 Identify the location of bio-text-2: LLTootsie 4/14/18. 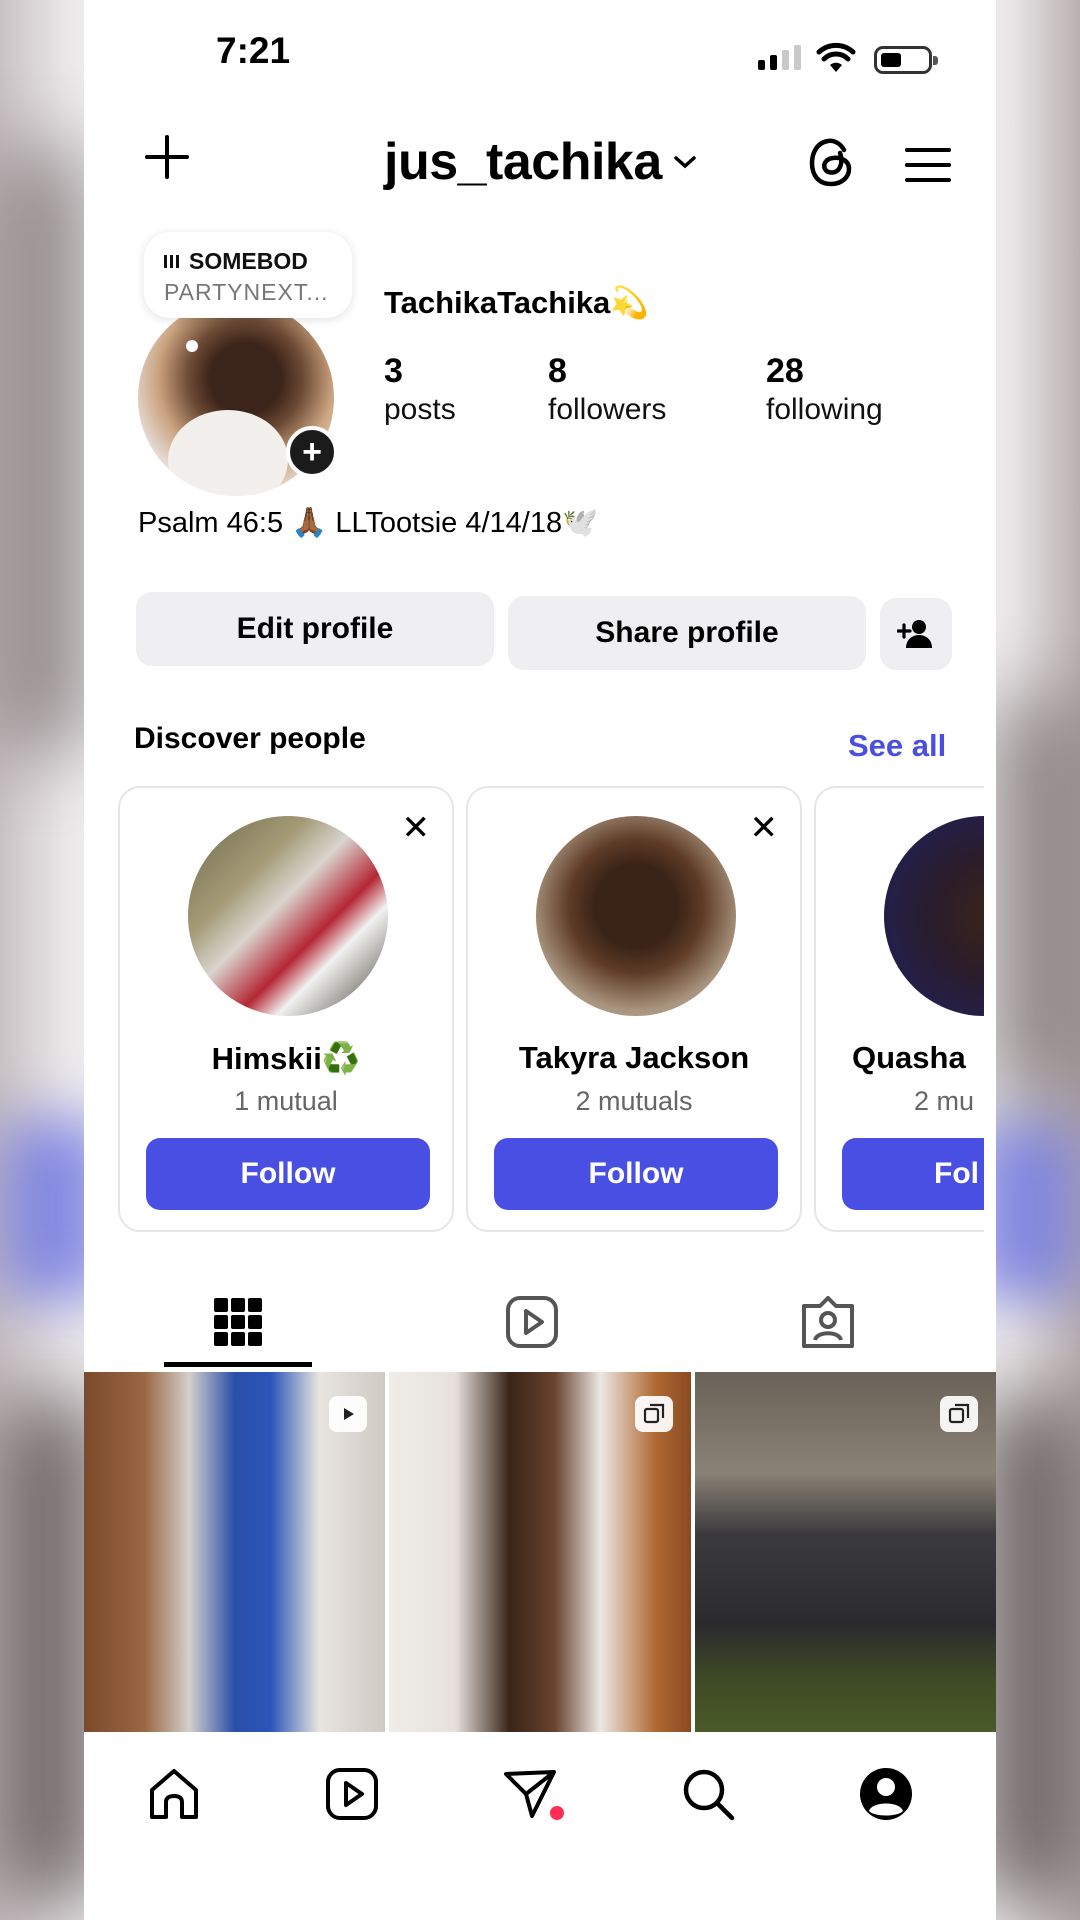
(449, 523).